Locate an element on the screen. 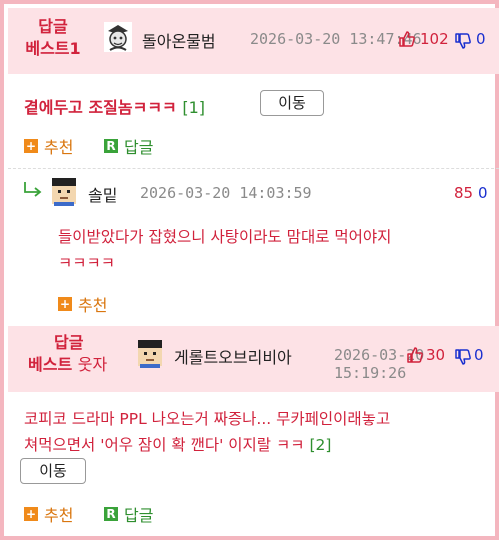 Image resolution: width=499 pixels, height=540 pixels. comment-title: 곁에두고 조질놈ㅋㅋㅋ [1] is located at coordinates (114, 106).